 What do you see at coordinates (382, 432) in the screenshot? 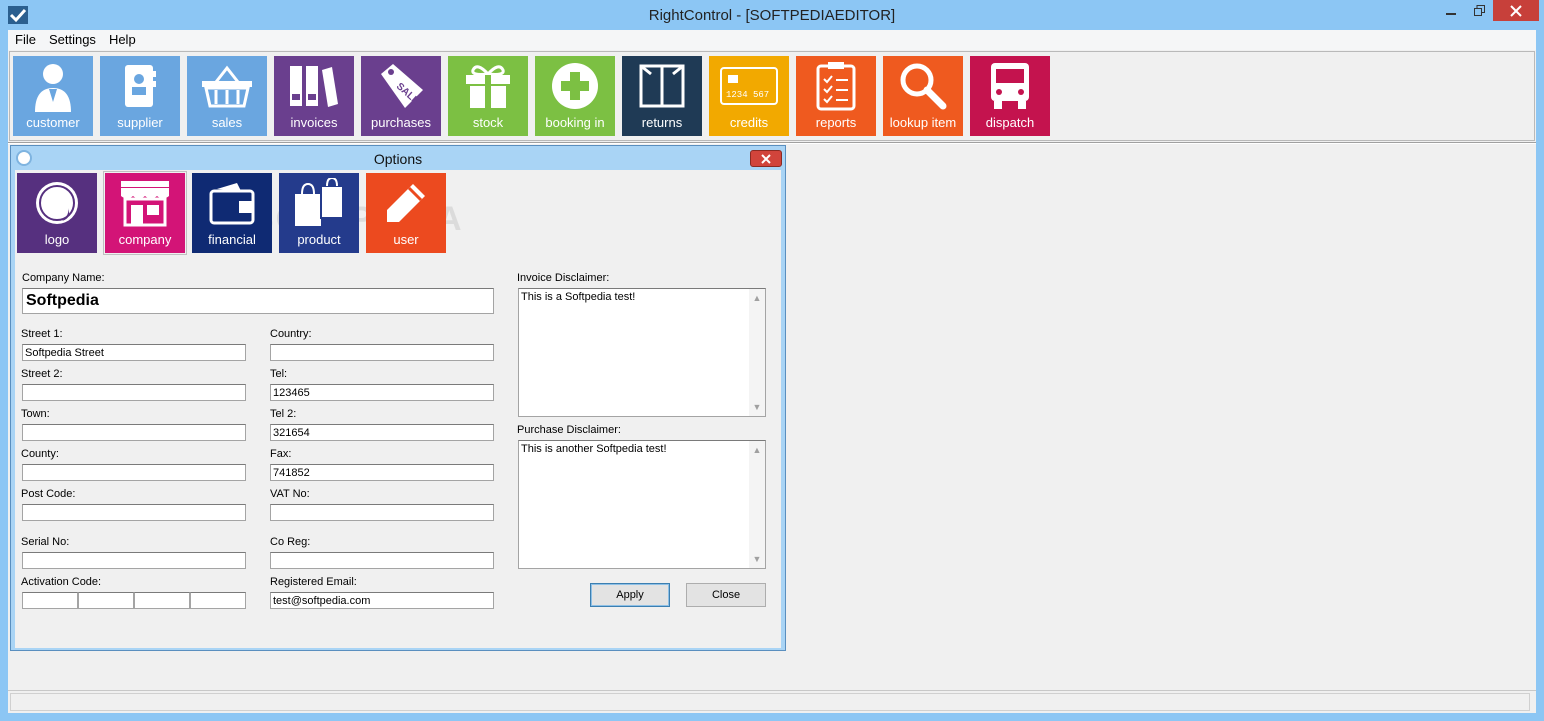
I see `tel2-field: 321654` at bounding box center [382, 432].